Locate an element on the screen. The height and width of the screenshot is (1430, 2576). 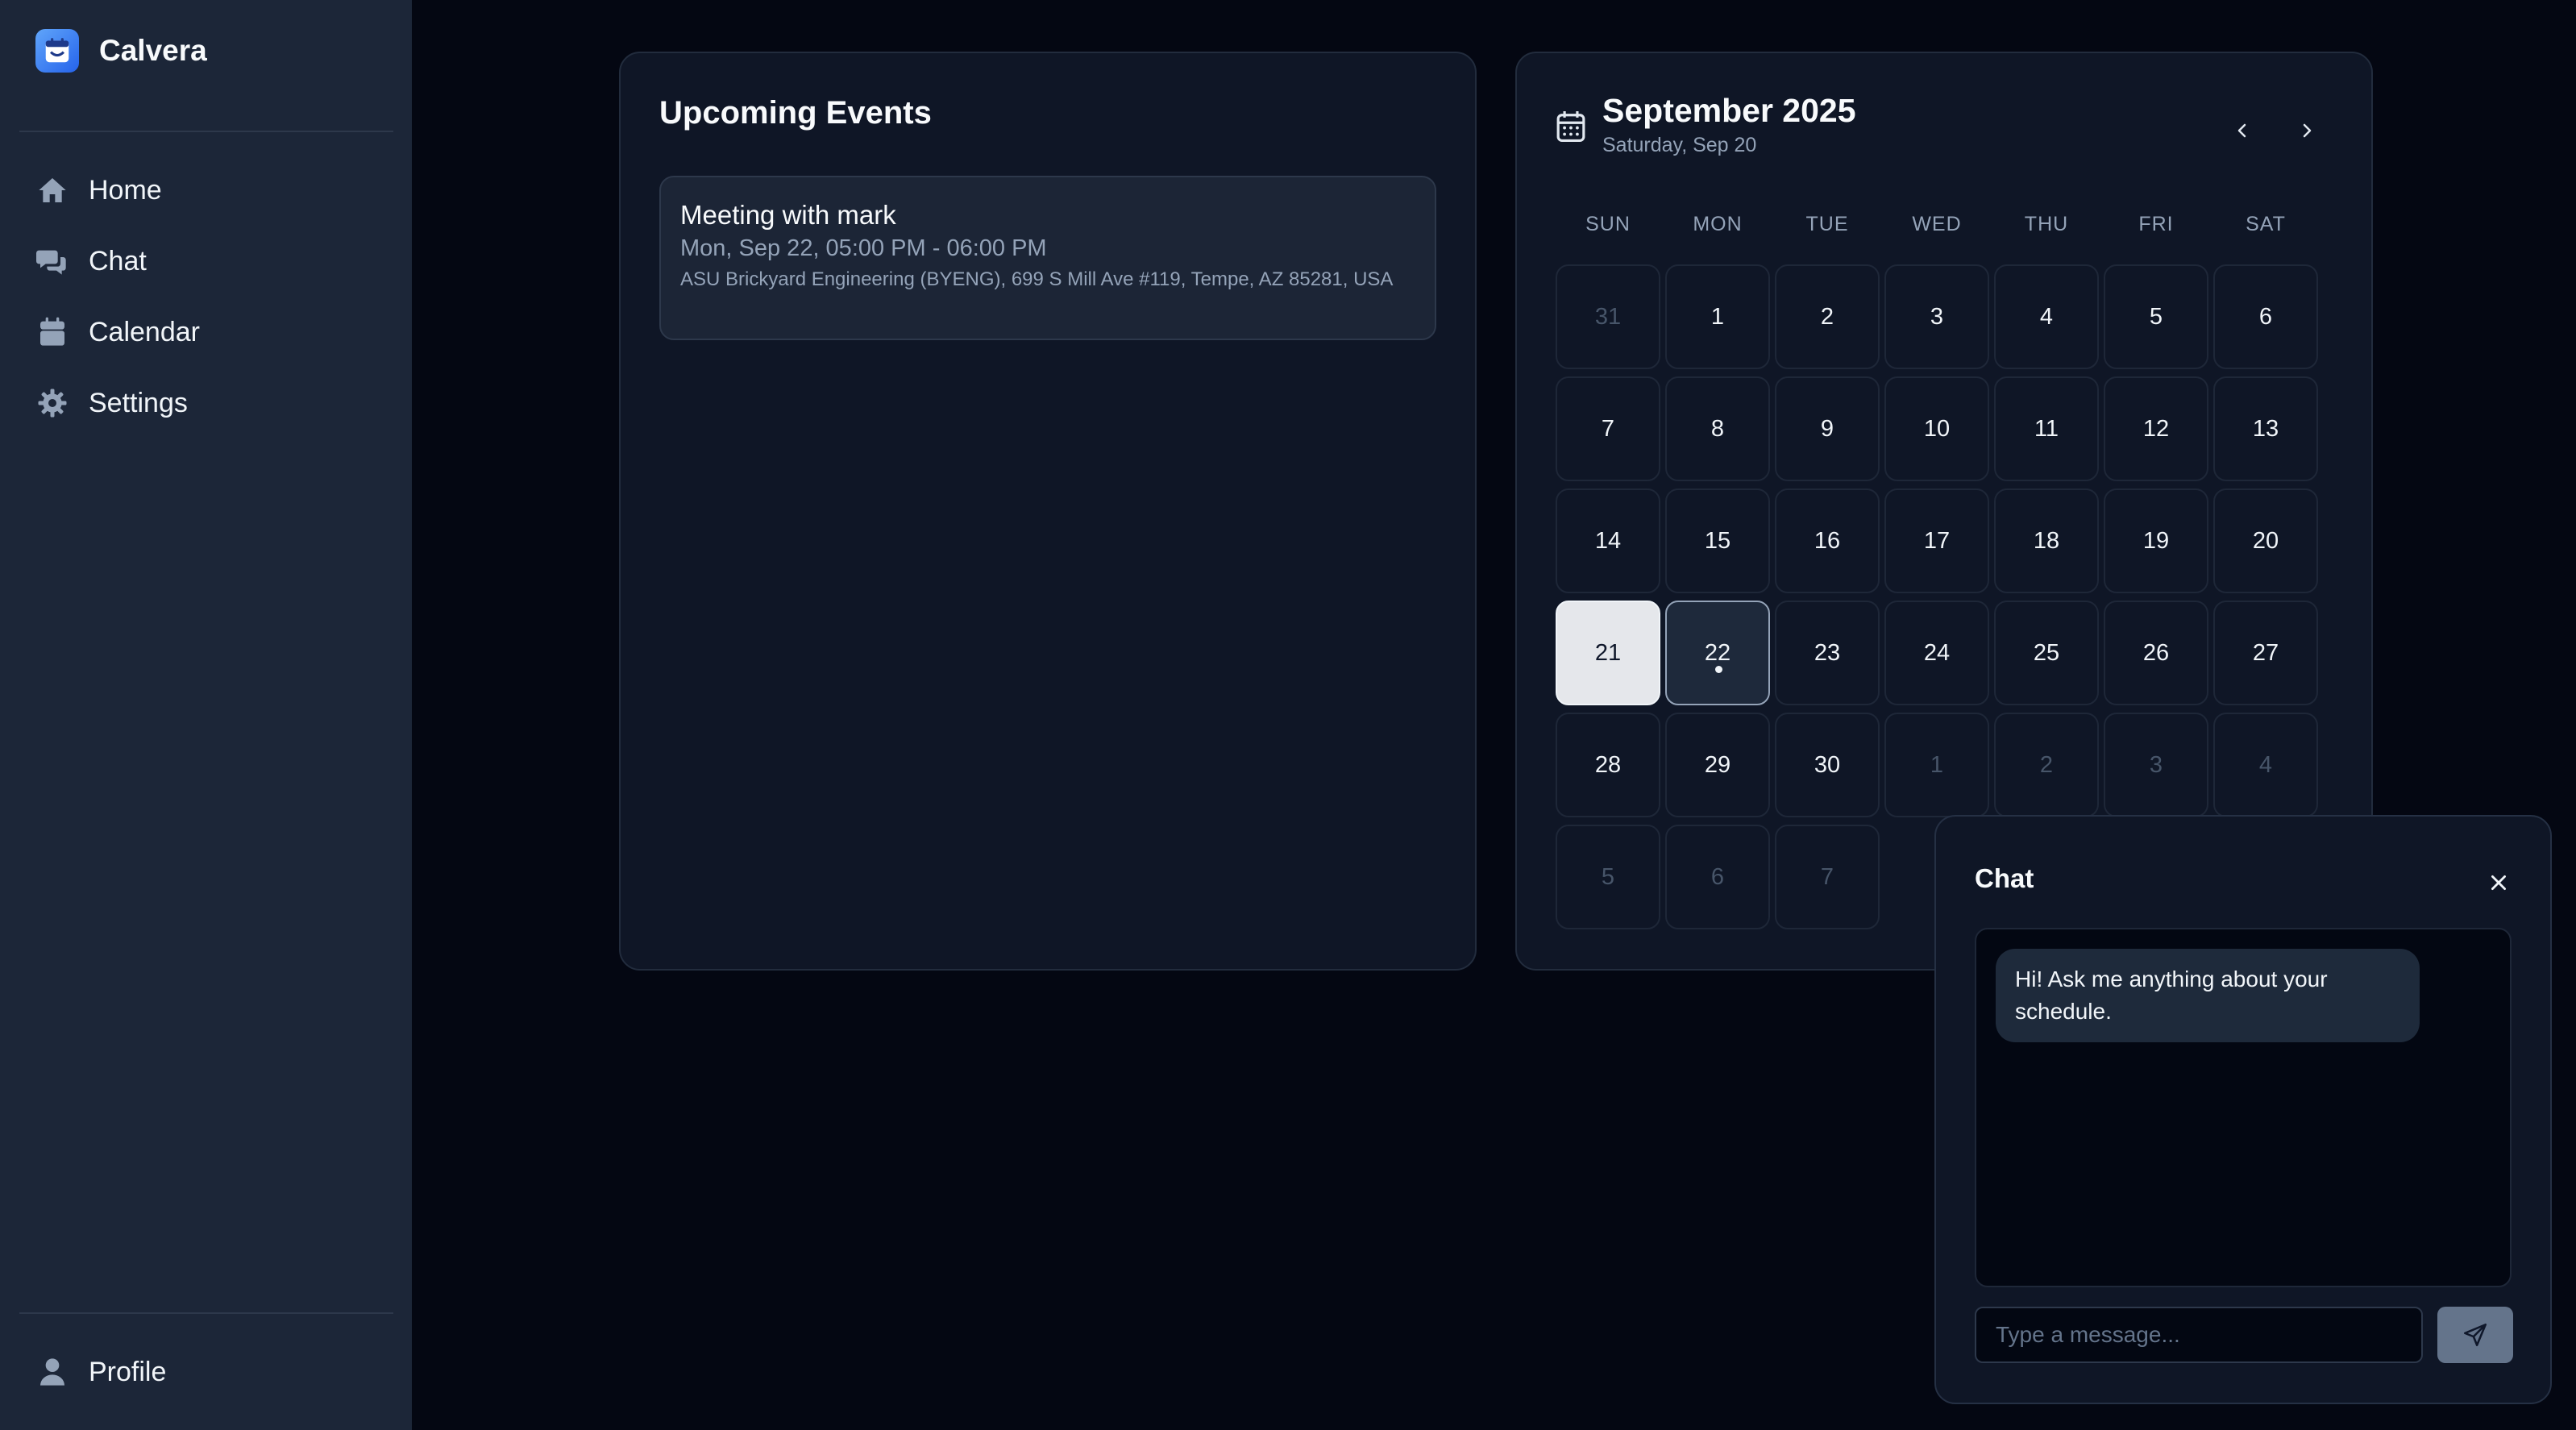
calendar-day-number: 6 is located at coordinates (2265, 316).